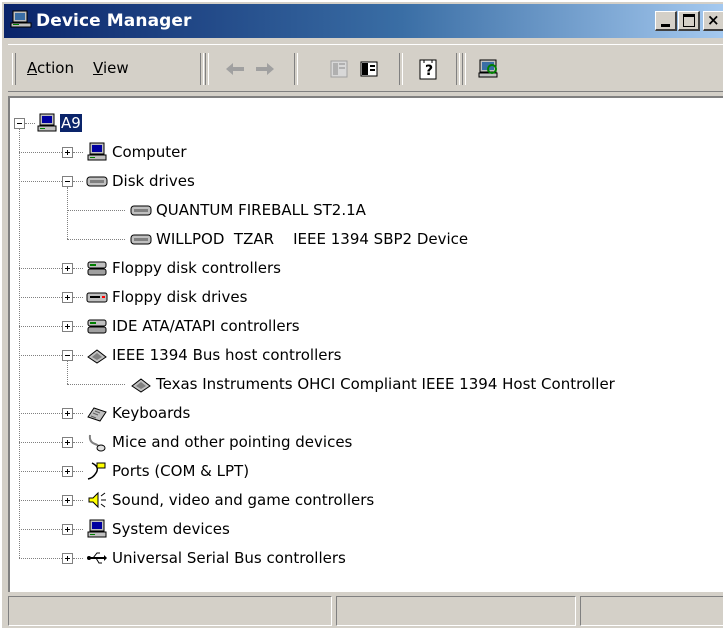 This screenshot has height=630, width=723. I want to click on menu-action: Action, so click(50, 68).